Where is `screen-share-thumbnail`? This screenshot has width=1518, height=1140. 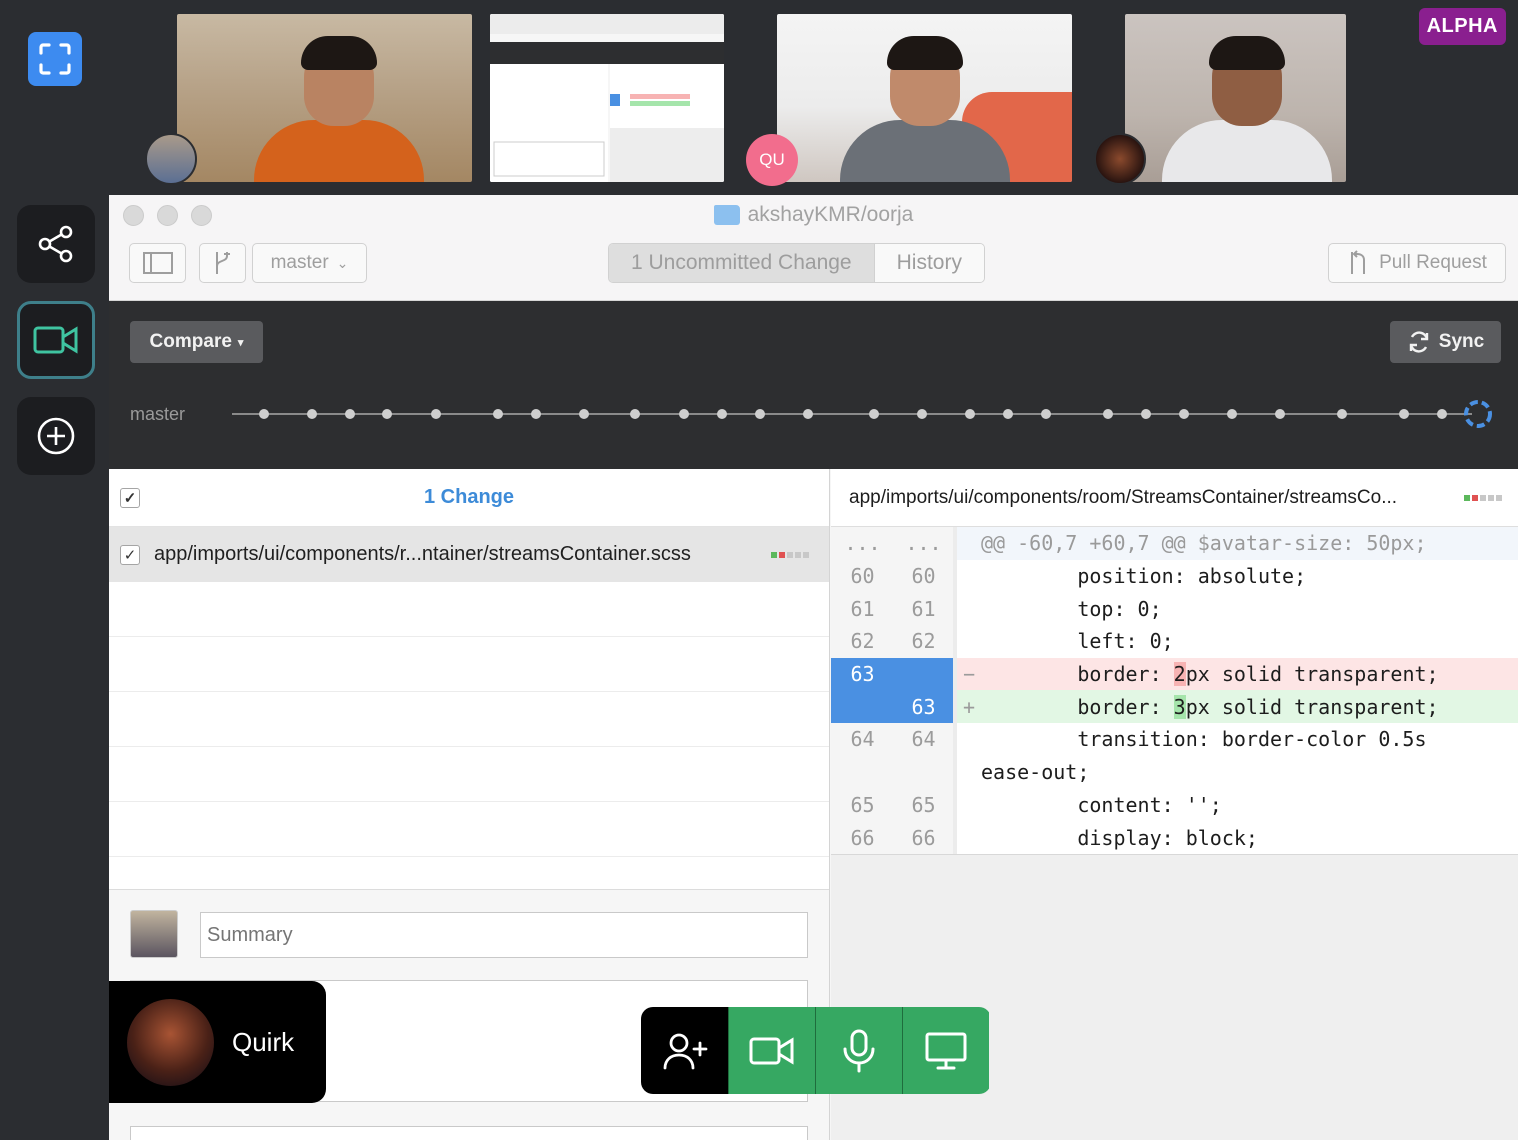
screen-share-thumbnail is located at coordinates (607, 98).